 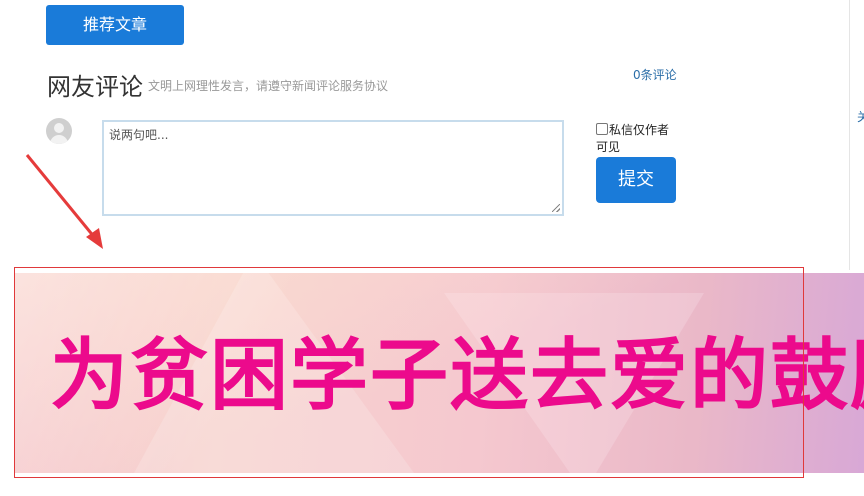 I want to click on comment-policy-note: 文明上网理性发言，请遵守新闻评论服务协议, so click(x=268, y=86).